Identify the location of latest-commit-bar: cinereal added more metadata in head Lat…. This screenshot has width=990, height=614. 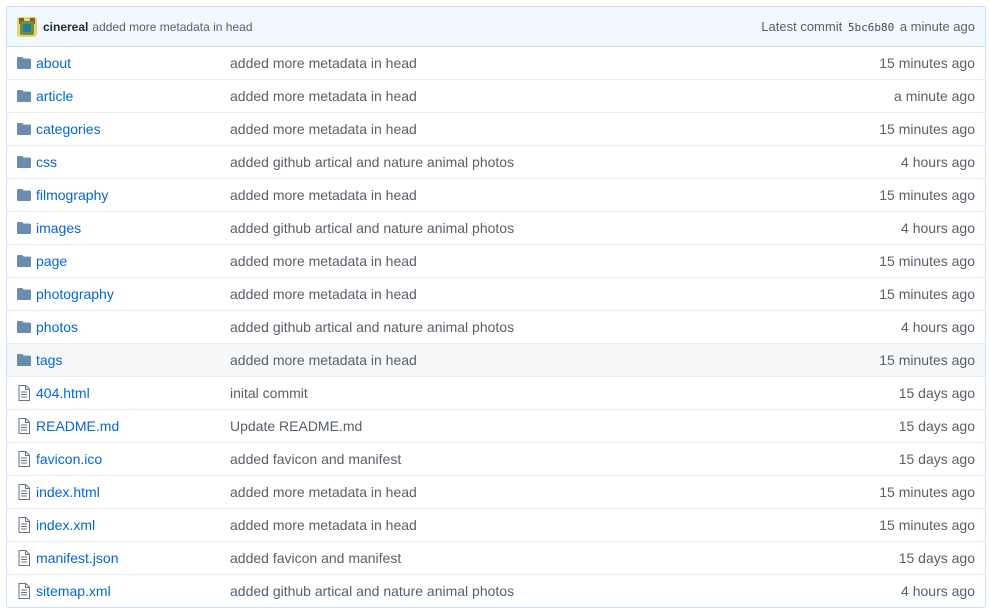
(496, 27).